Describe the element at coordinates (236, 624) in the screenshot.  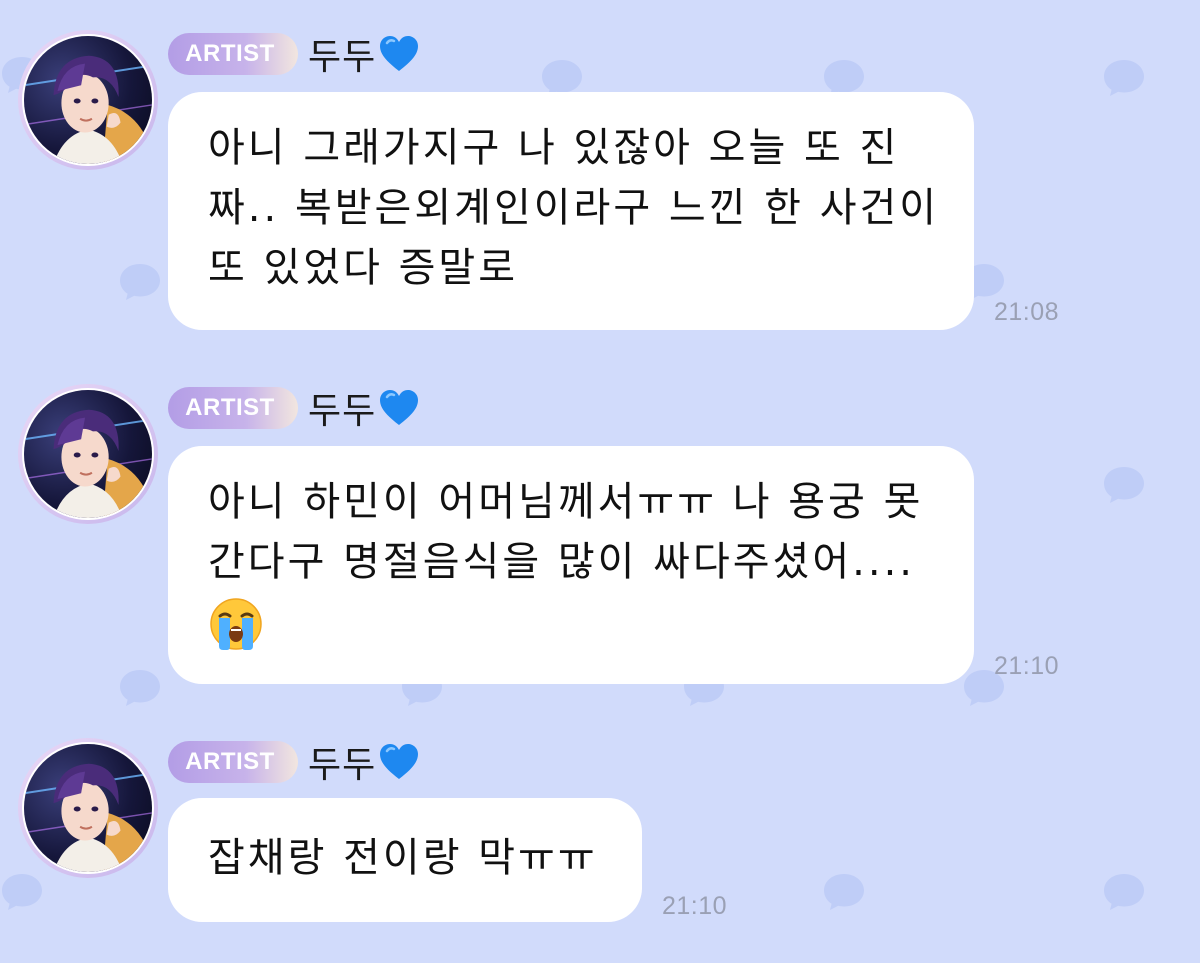
I see `loudly-crying-face-icon` at that location.